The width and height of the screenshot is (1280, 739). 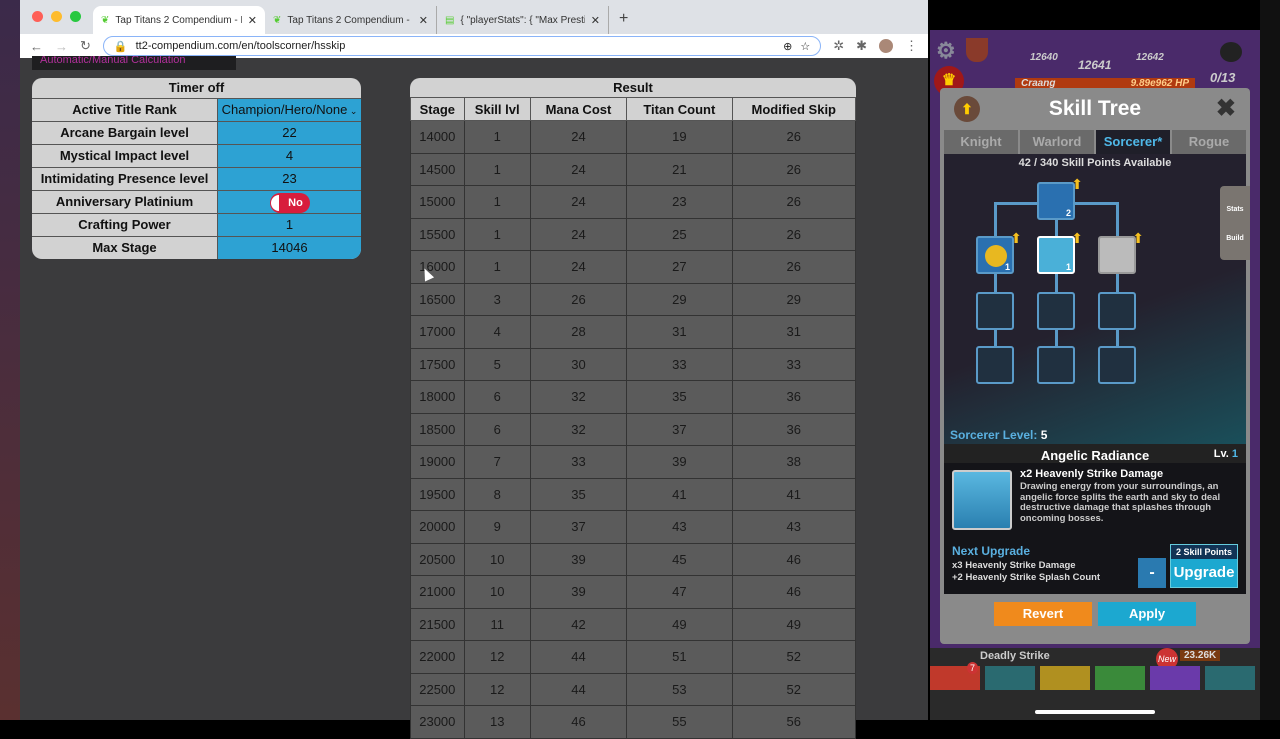 I want to click on table-cell: 38, so click(x=794, y=462).